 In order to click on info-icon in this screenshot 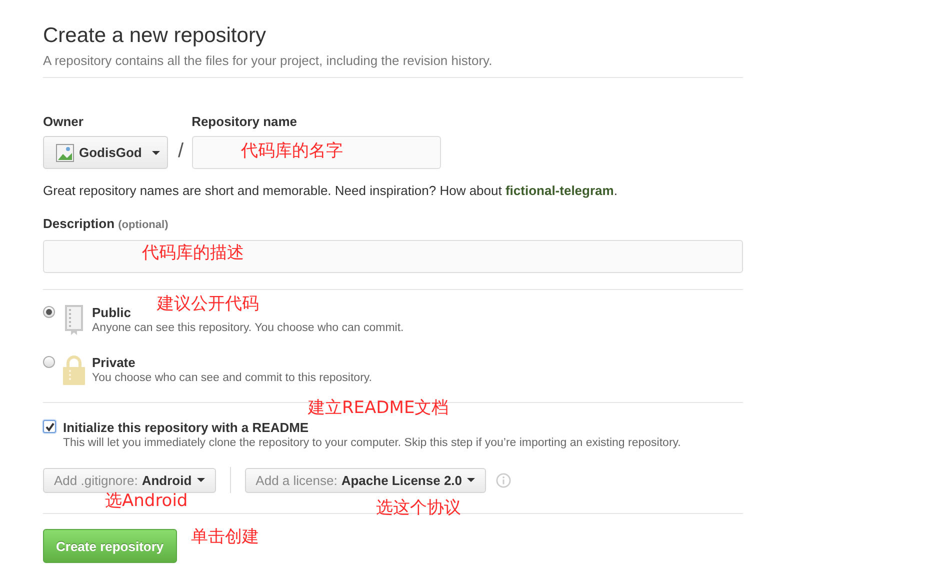, I will do `click(504, 480)`.